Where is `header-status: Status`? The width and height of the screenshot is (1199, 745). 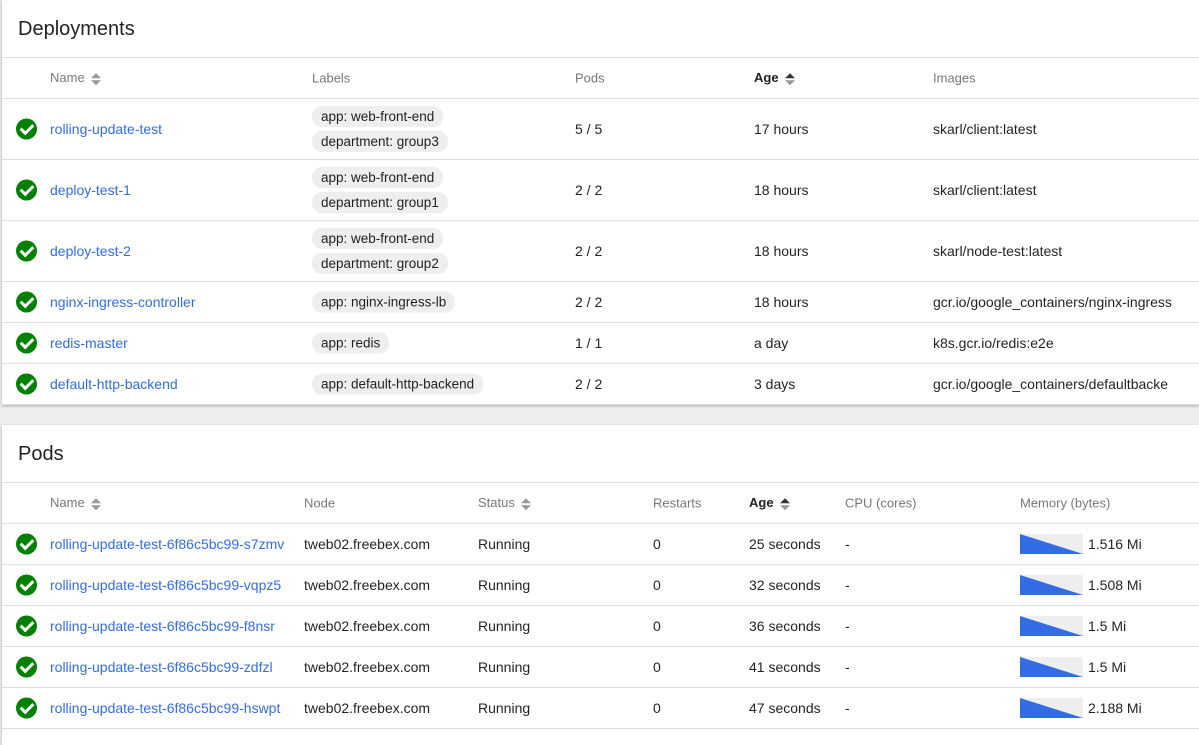
header-status: Status is located at coordinates (504, 503).